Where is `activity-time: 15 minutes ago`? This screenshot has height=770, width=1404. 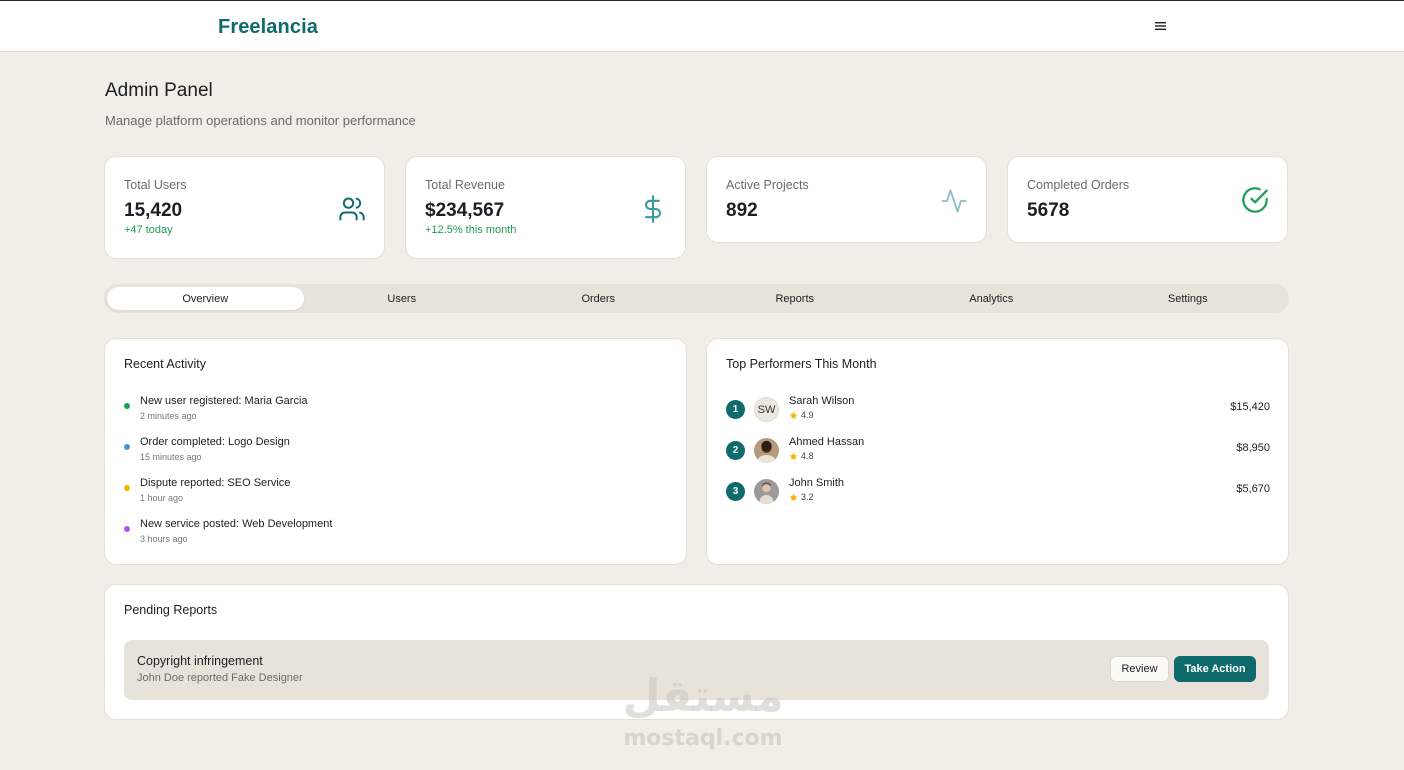 activity-time: 15 minutes ago is located at coordinates (171, 457).